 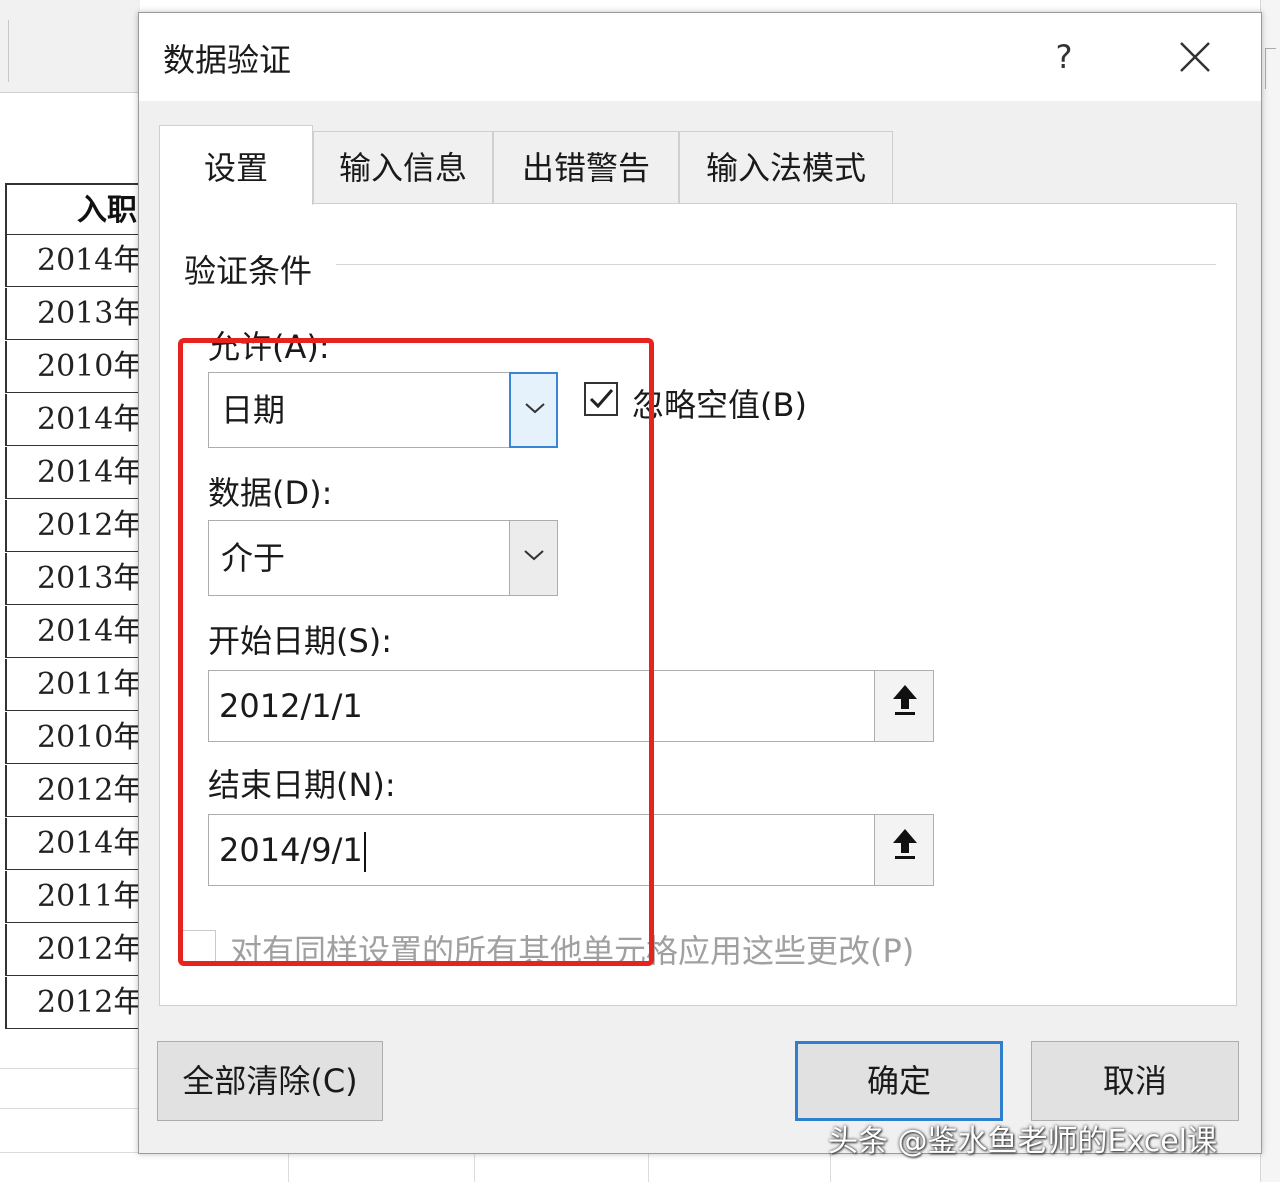 I want to click on tab-error-alert: 出错警告, so click(x=586, y=167).